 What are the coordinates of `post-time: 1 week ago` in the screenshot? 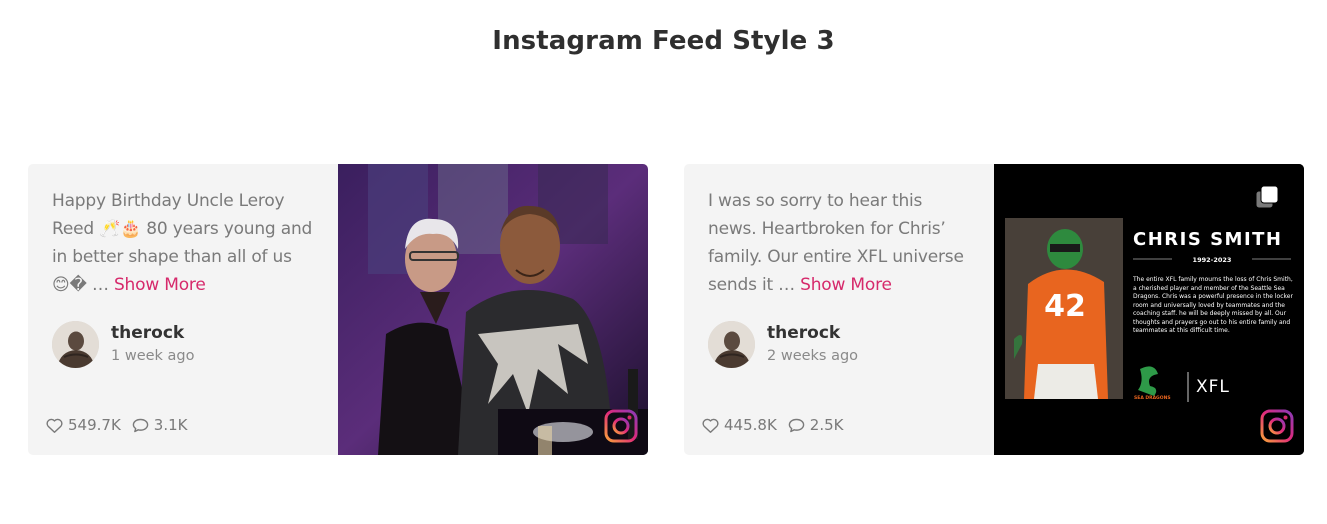 It's located at (153, 356).